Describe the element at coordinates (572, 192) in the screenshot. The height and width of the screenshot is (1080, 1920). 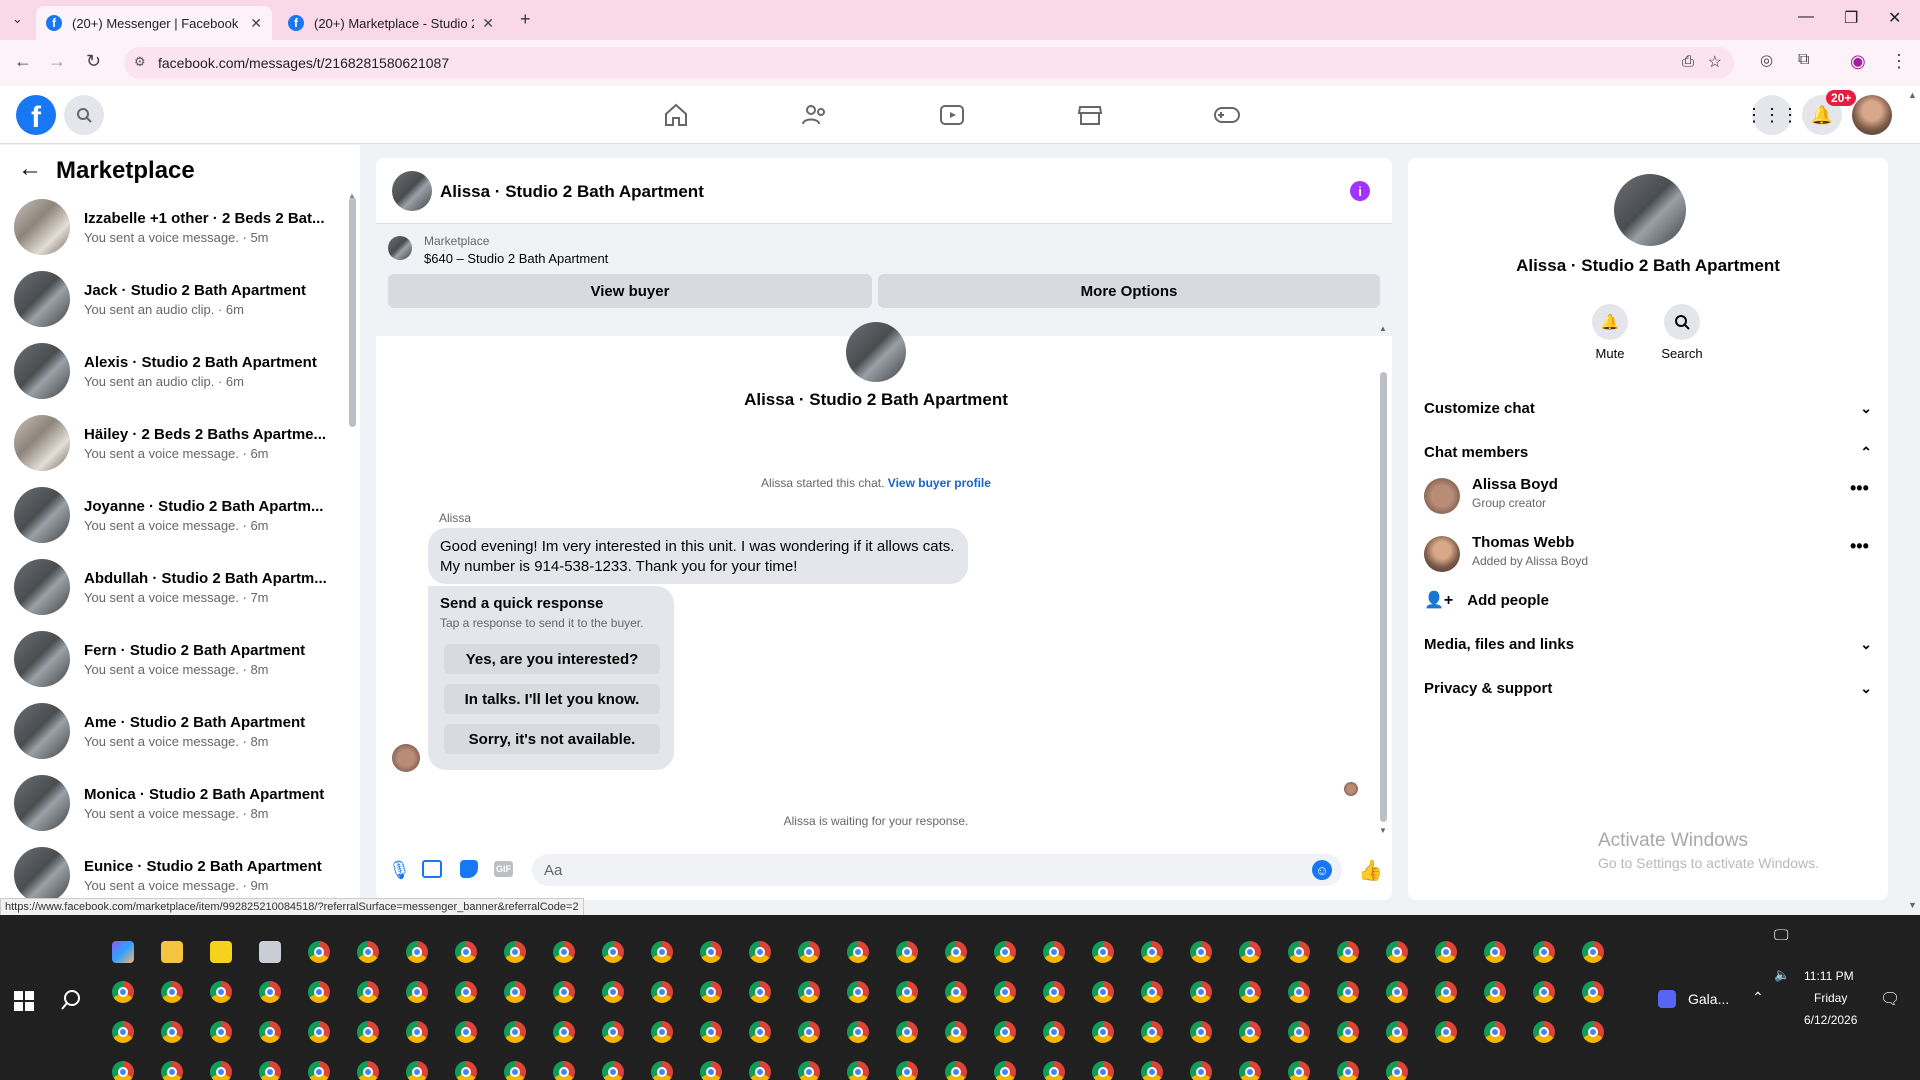
I see `chat-title: Alissa · Studio 2 Bath Apartment` at that location.